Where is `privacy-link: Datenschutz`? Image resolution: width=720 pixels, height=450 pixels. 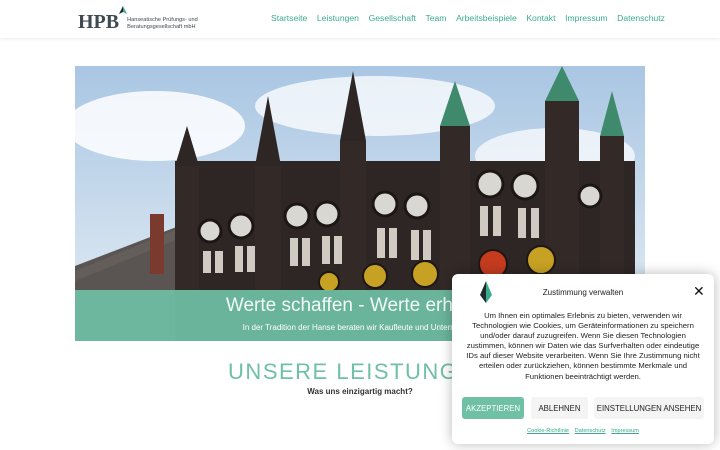
privacy-link: Datenschutz is located at coordinates (590, 431).